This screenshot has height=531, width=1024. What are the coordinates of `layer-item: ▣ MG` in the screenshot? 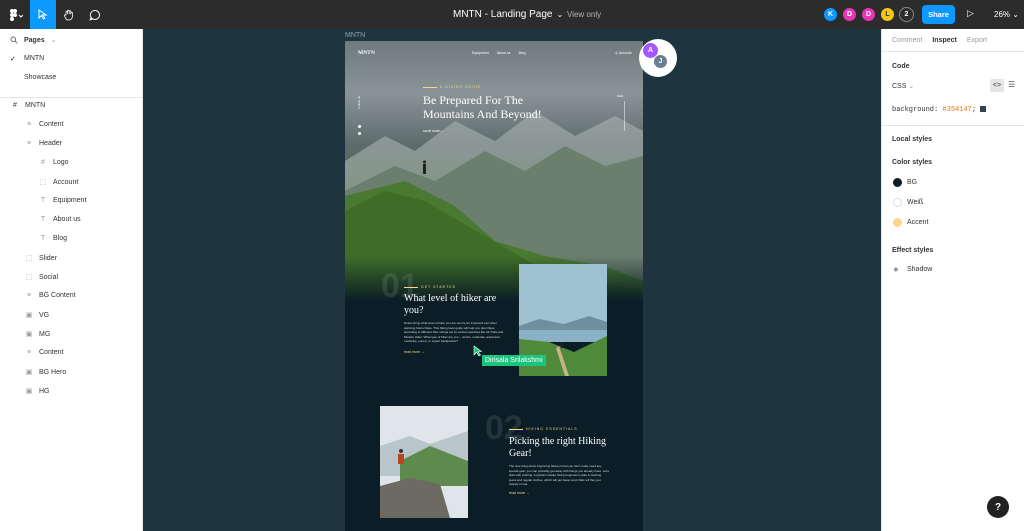 It's located at (37, 334).